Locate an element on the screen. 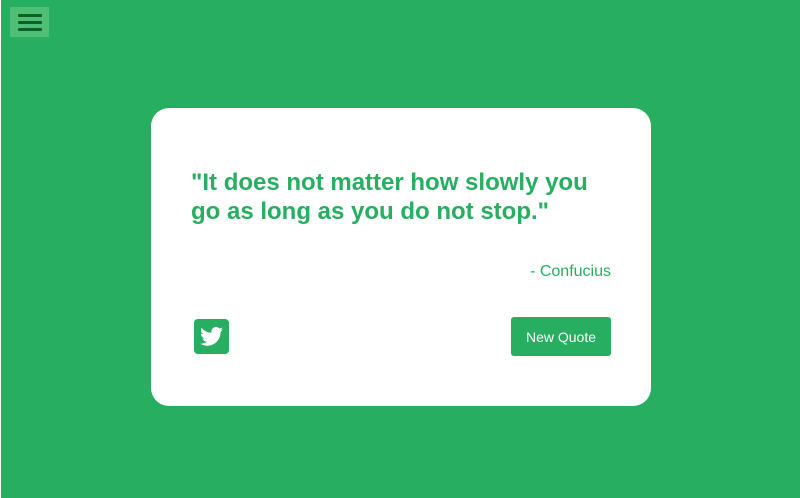 This screenshot has height=498, width=800. twitter-icon is located at coordinates (211, 336).